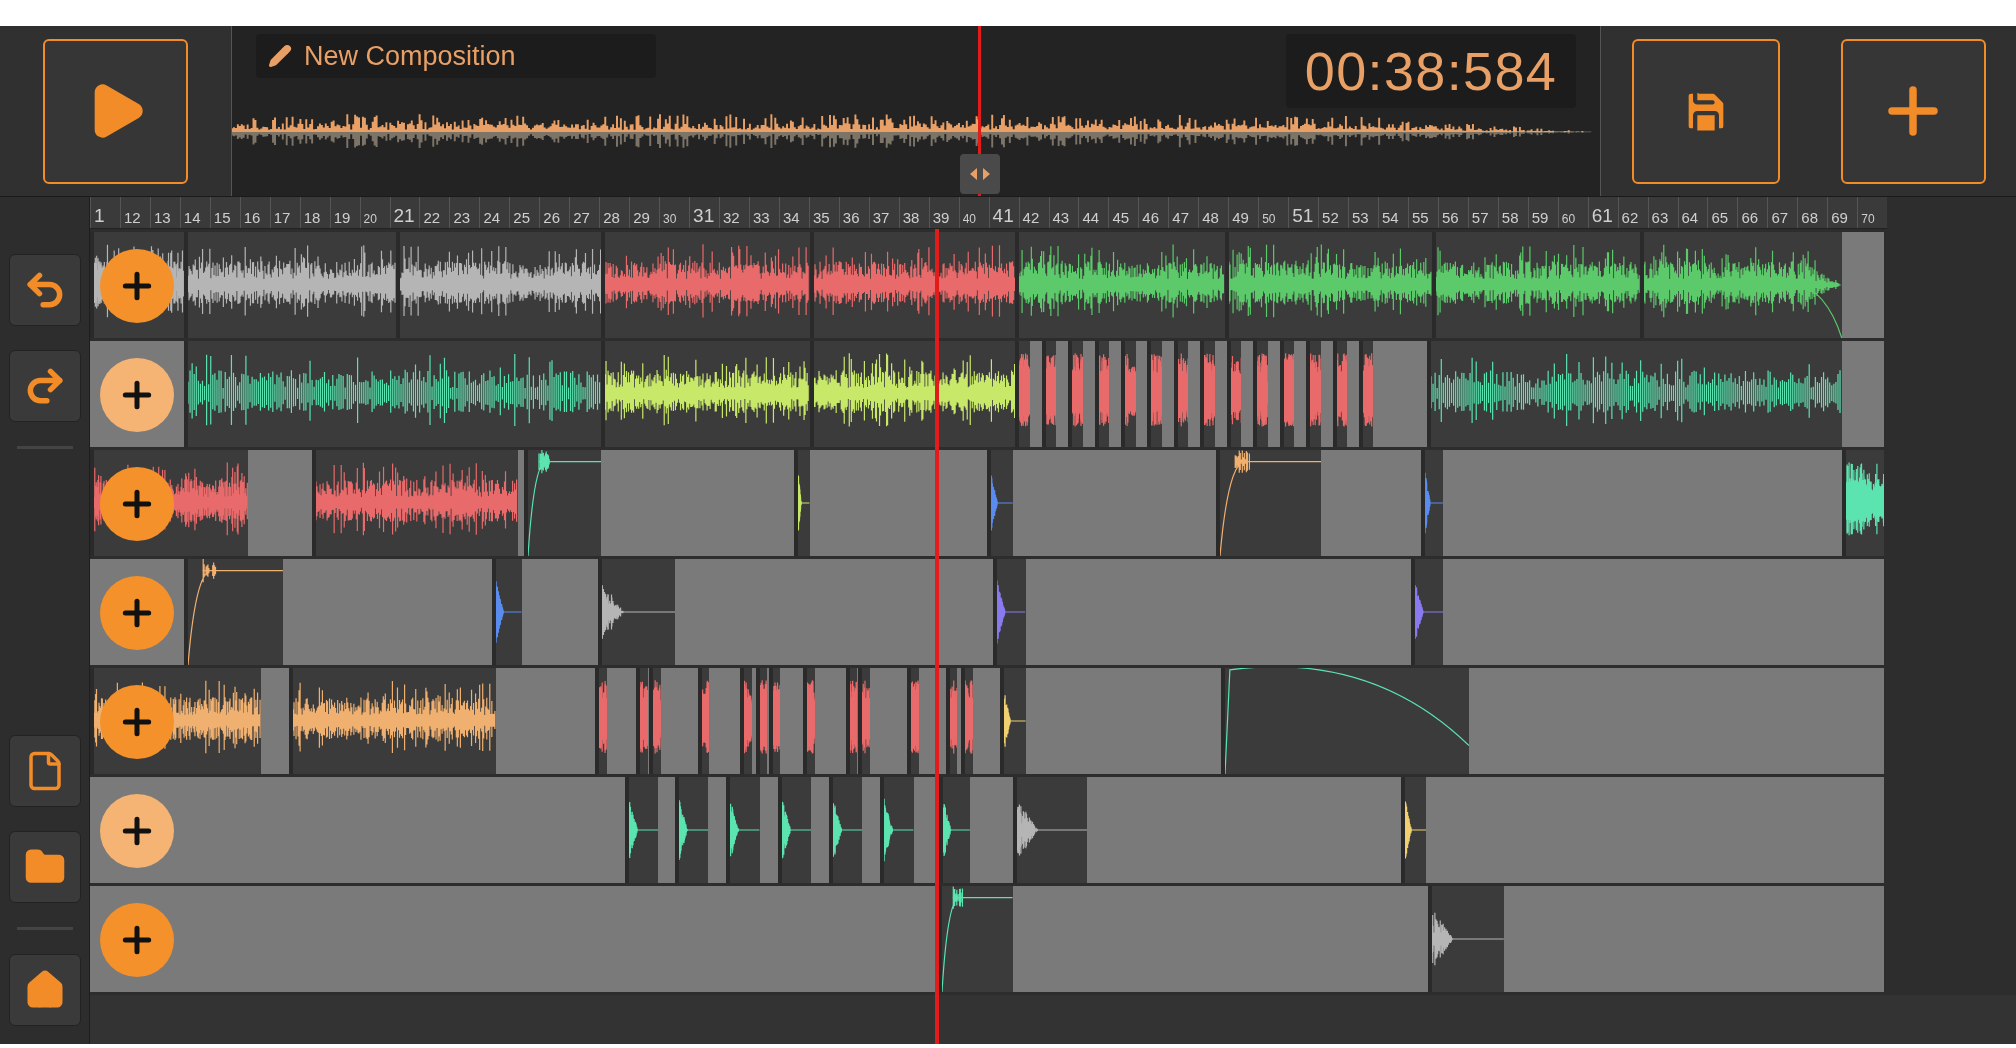 The image size is (2016, 1048). What do you see at coordinates (44, 290) in the screenshot?
I see `undo-button` at bounding box center [44, 290].